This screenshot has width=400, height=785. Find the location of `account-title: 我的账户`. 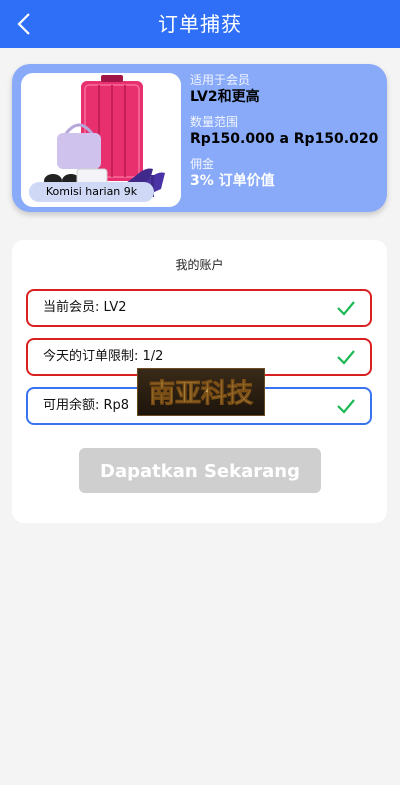

account-title: 我的账户 is located at coordinates (199, 265).